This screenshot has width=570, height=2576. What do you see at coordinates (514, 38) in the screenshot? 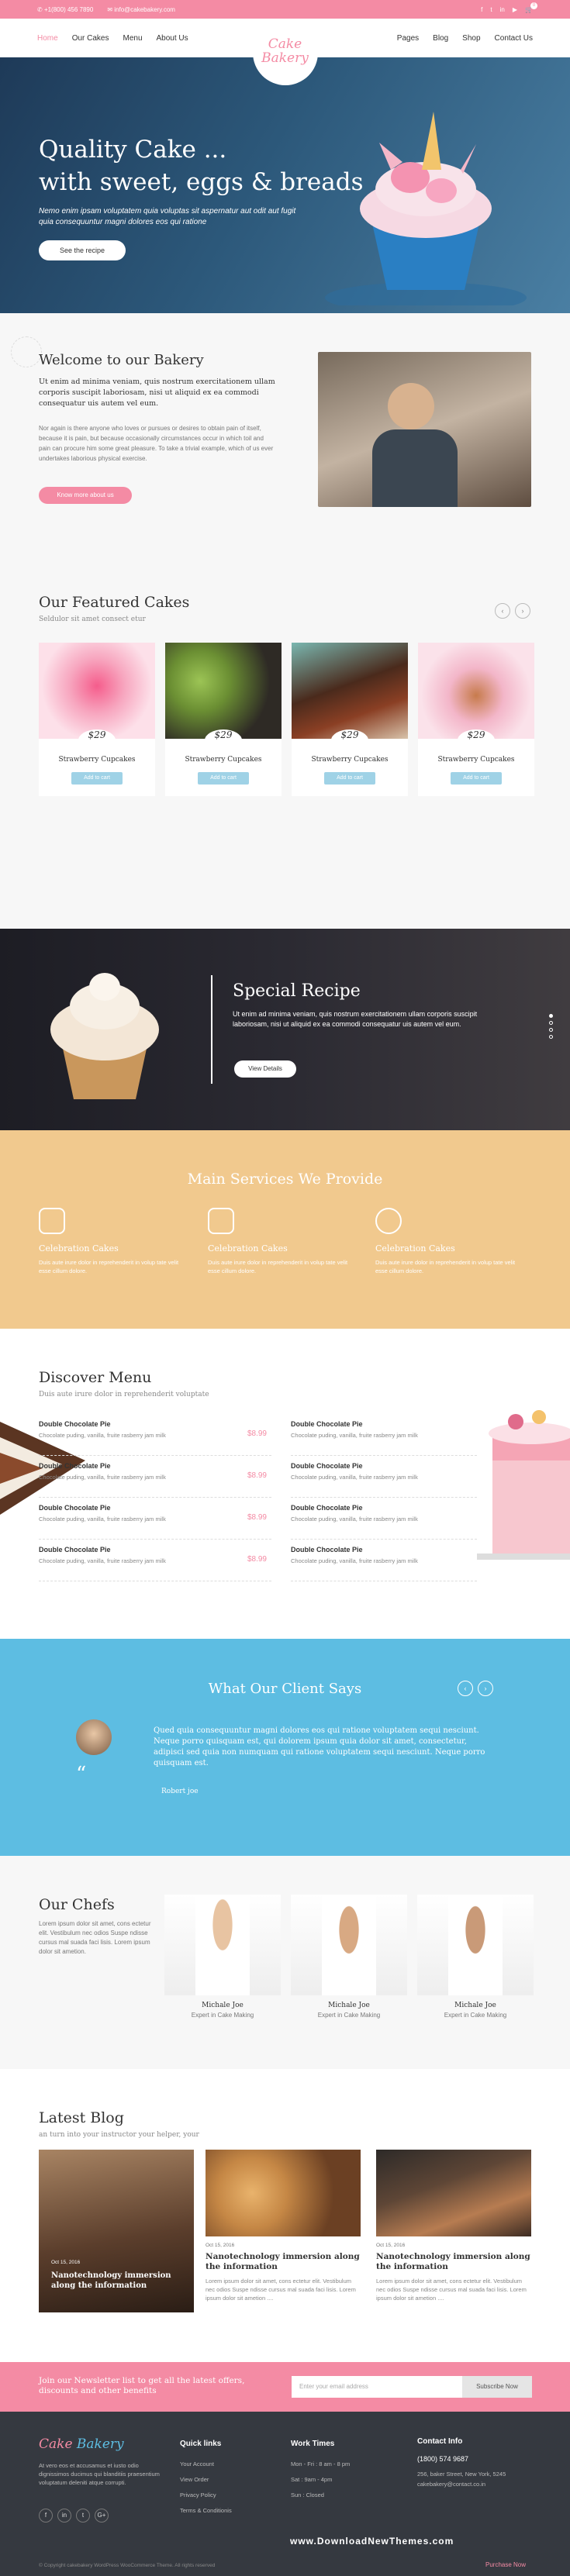
I see `nav-contact: Contact Us` at bounding box center [514, 38].